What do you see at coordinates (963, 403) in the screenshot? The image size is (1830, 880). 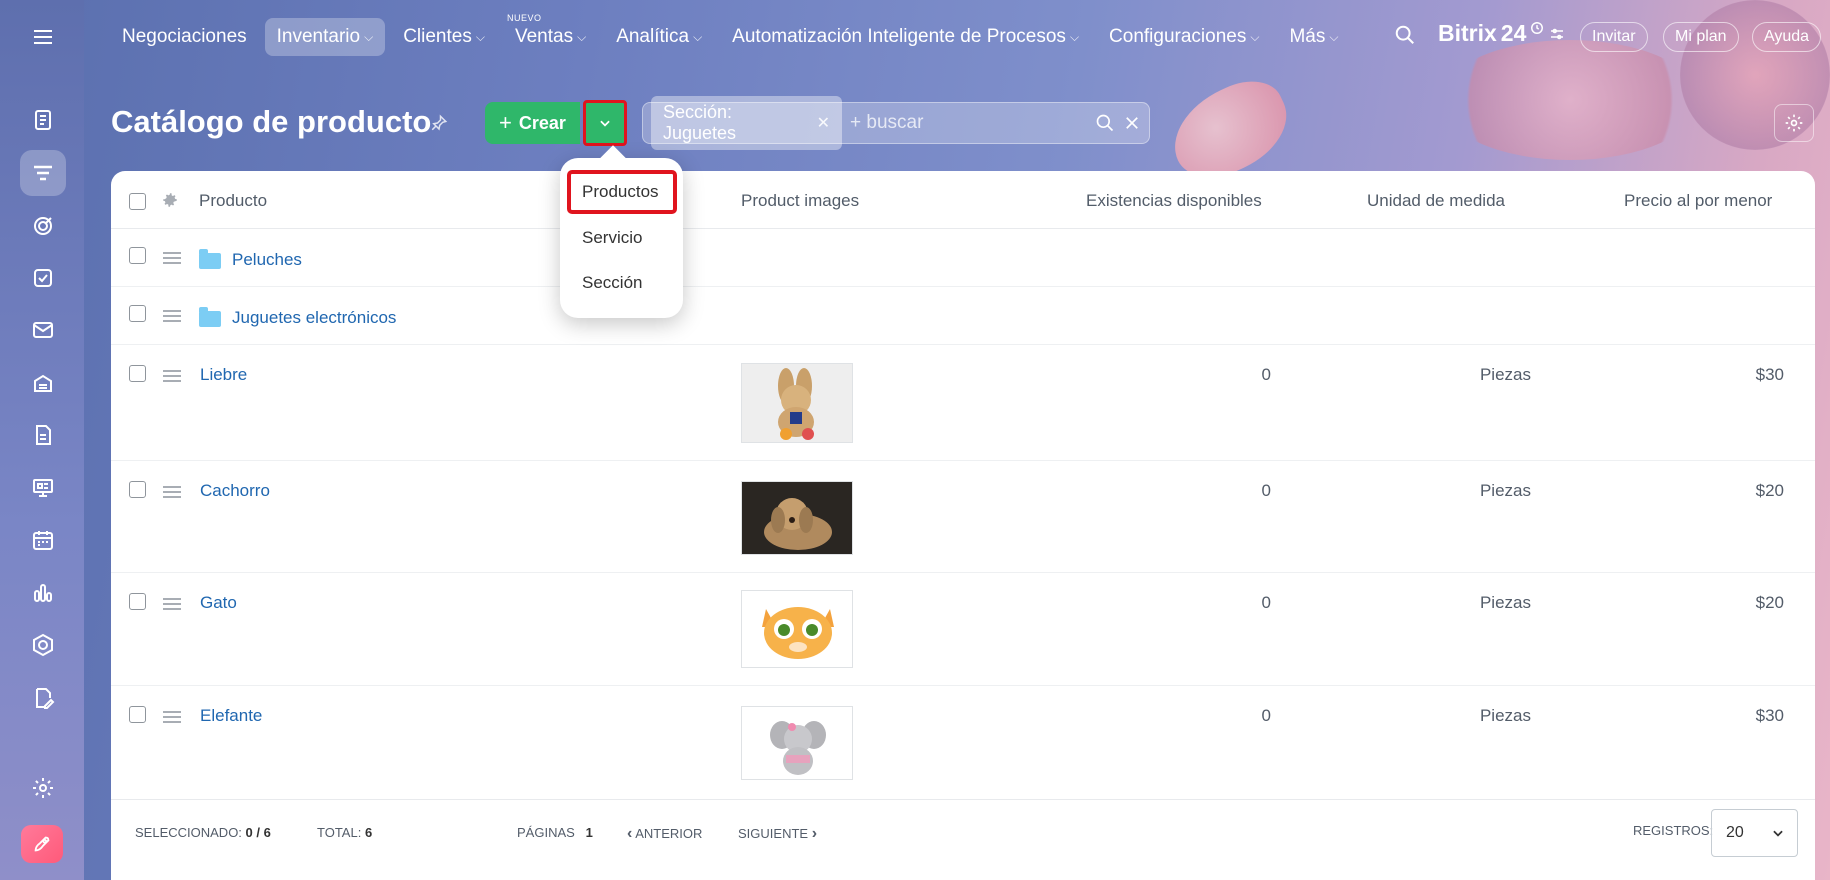 I see `table-row: Liebre 0 Piezas $30` at bounding box center [963, 403].